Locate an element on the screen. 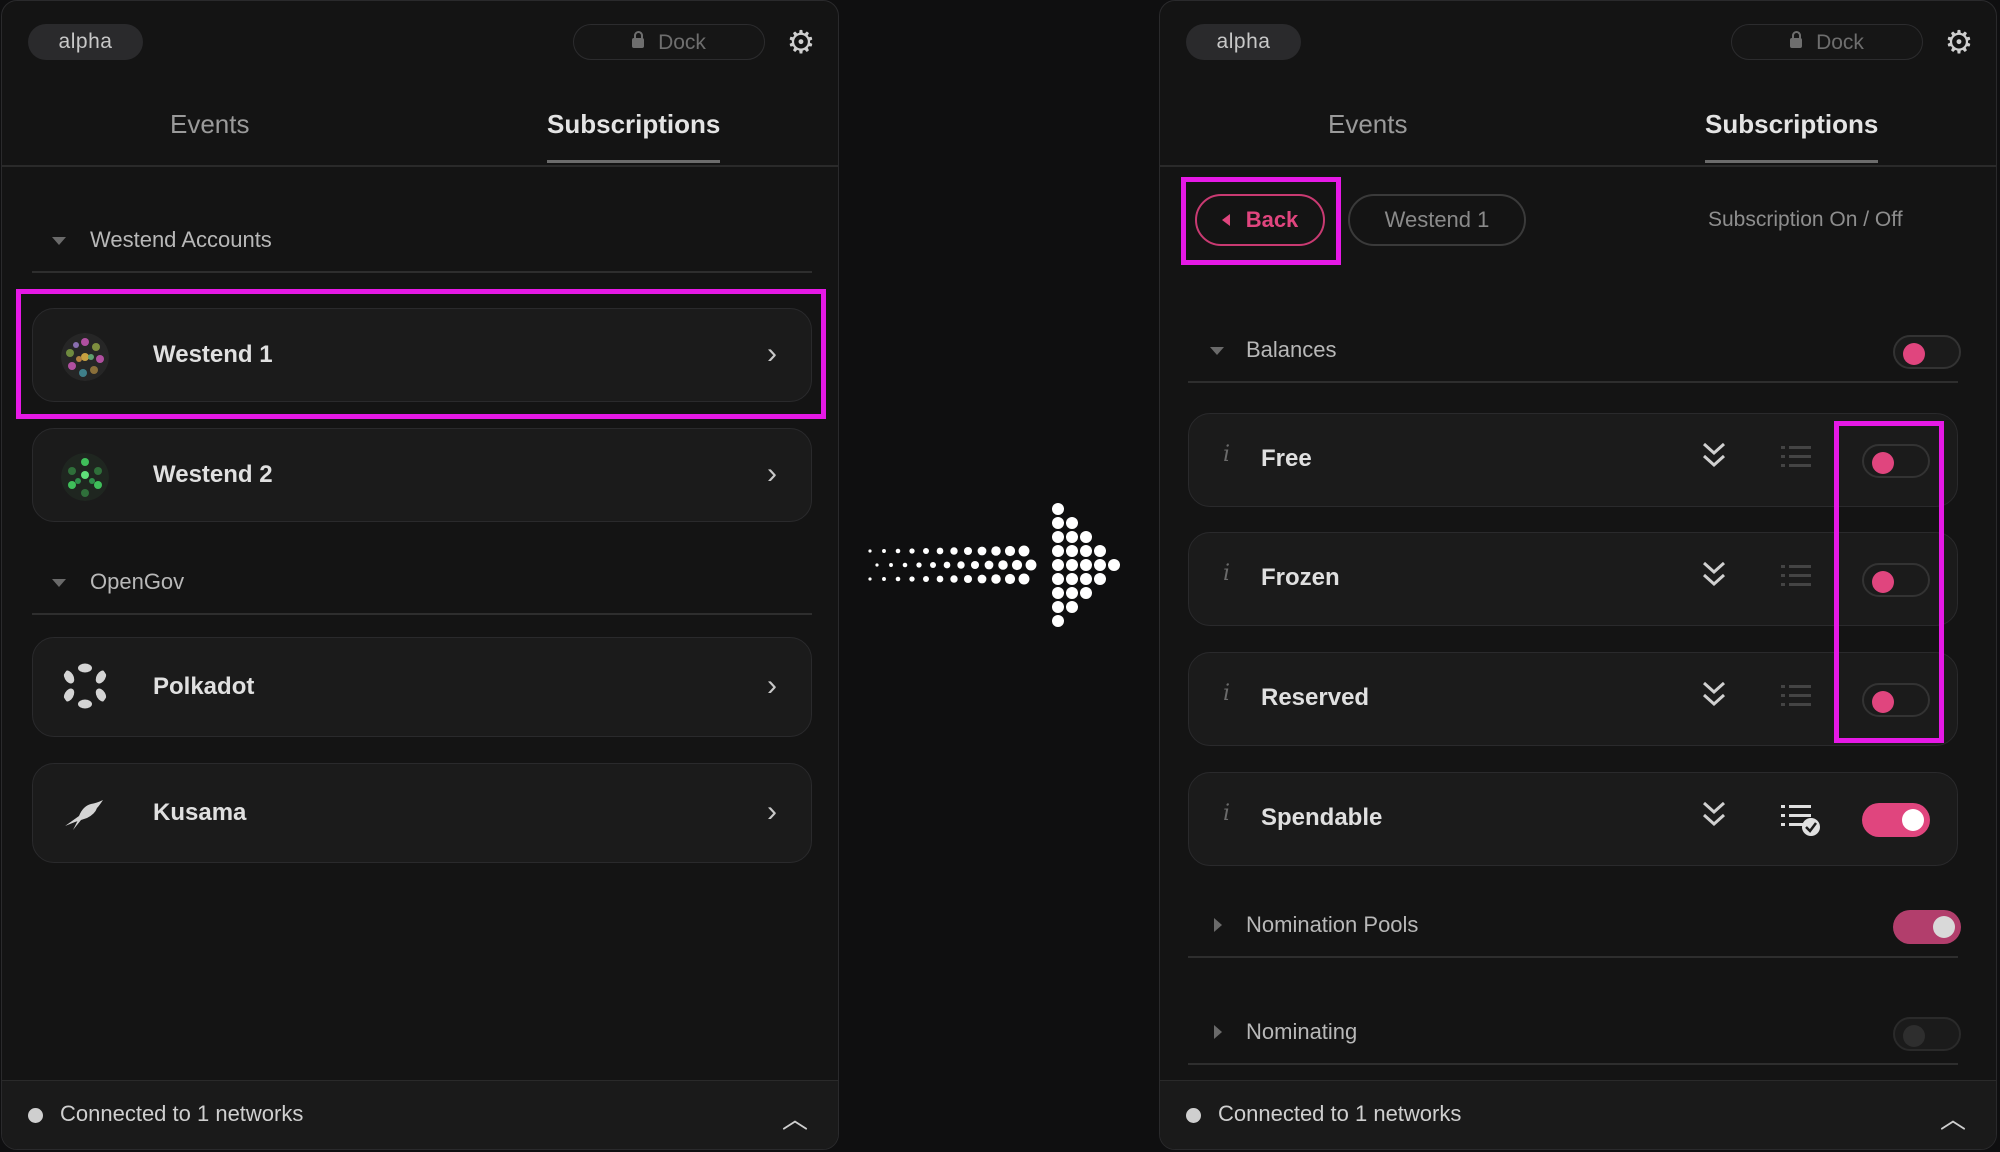 This screenshot has width=2000, height=1152. frozen-toggle is located at coordinates (1896, 580).